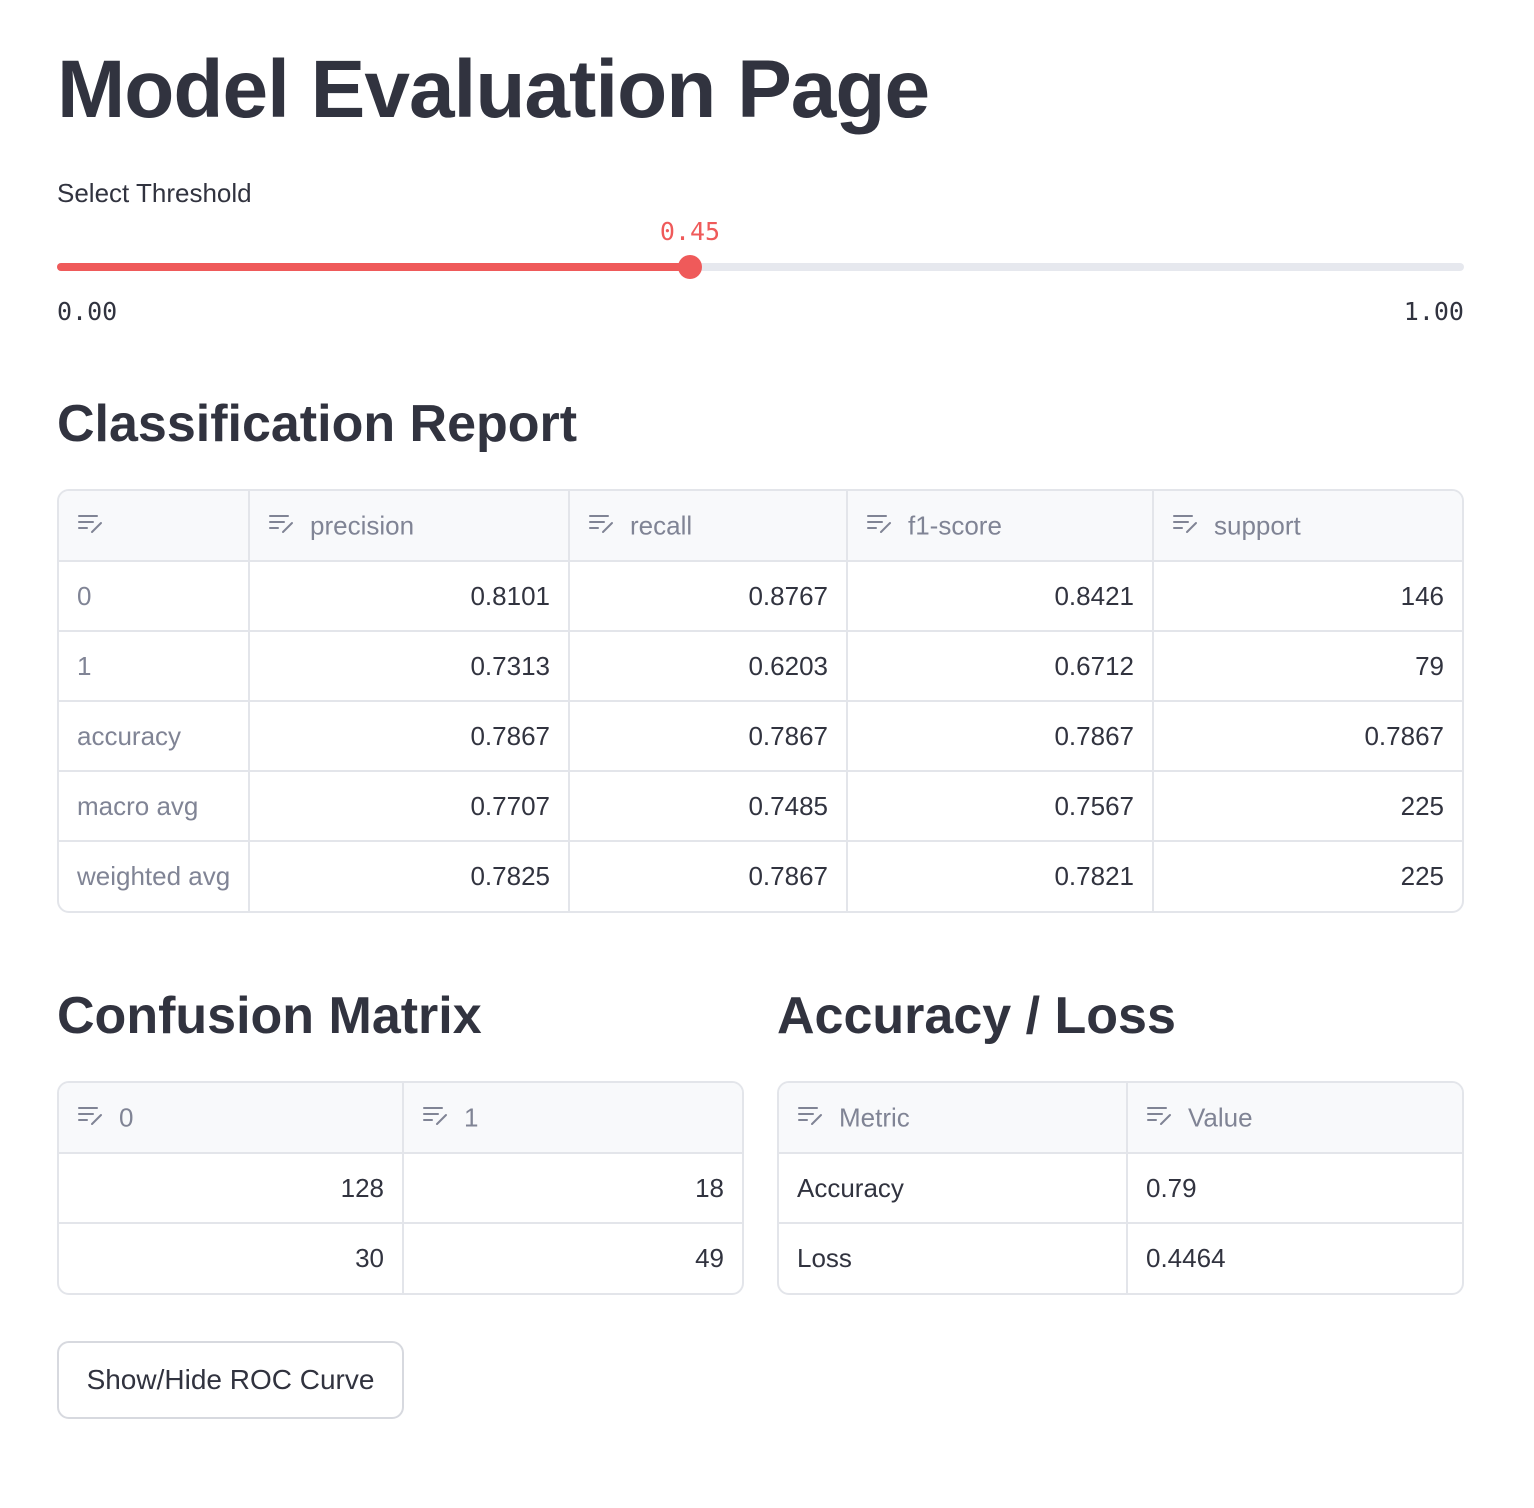 This screenshot has width=1534, height=1508. Describe the element at coordinates (87, 311) in the screenshot. I see `threshold-min: 0.00` at that location.